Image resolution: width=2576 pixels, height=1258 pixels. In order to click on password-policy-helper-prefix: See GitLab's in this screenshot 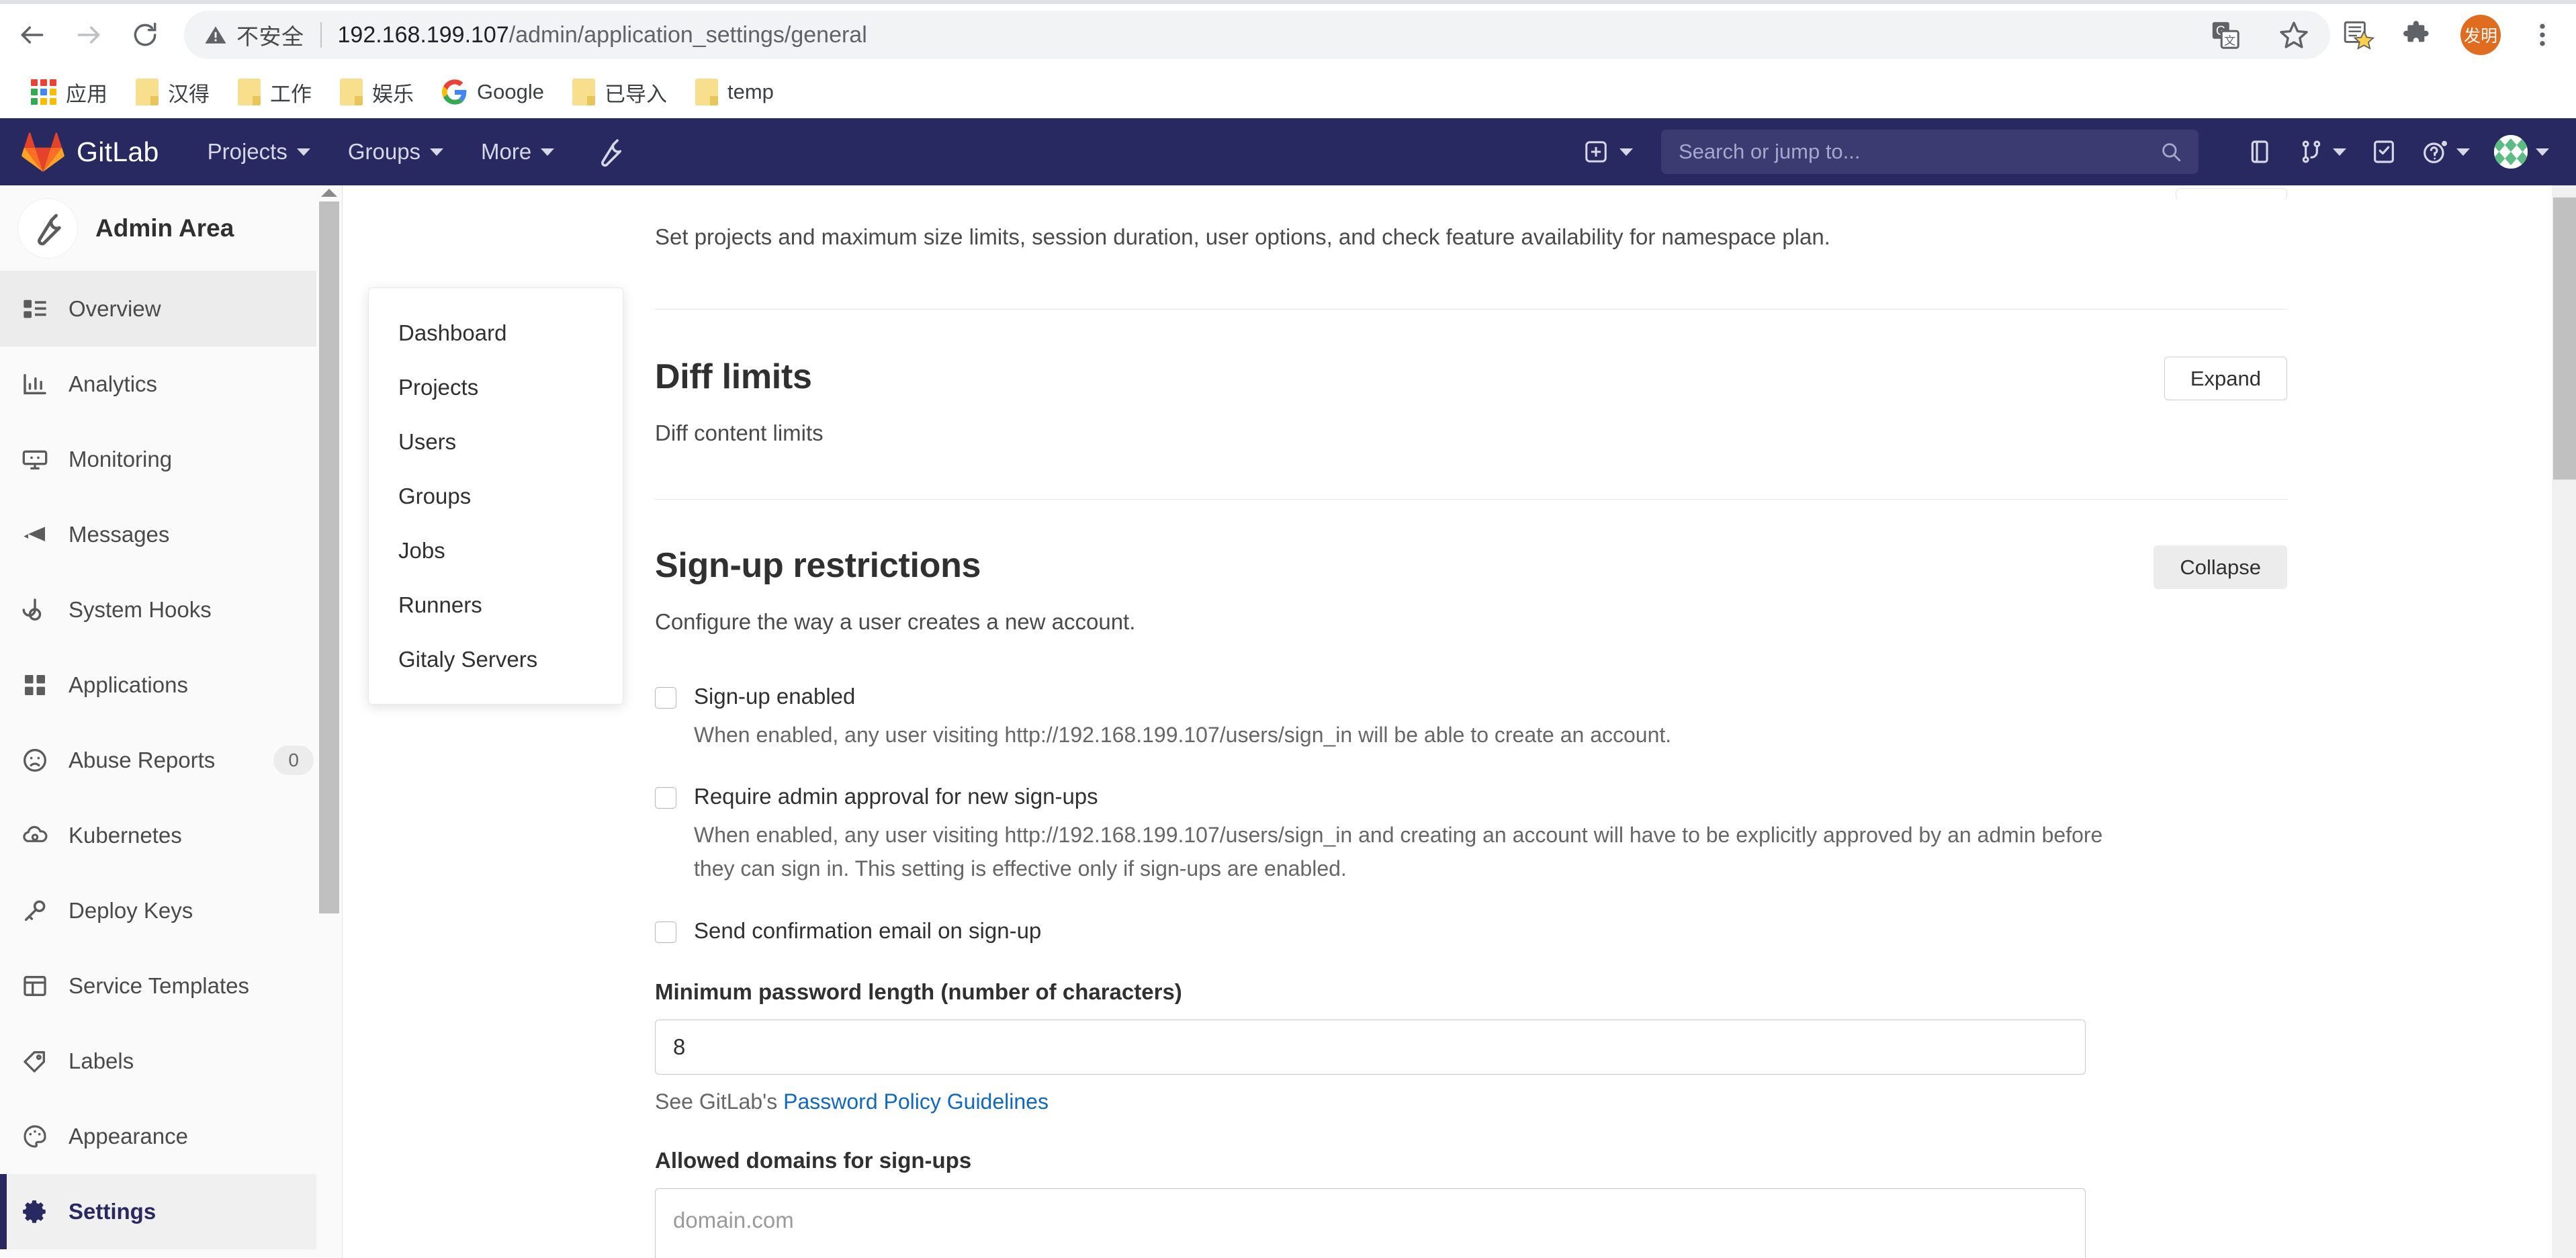, I will do `click(720, 1101)`.